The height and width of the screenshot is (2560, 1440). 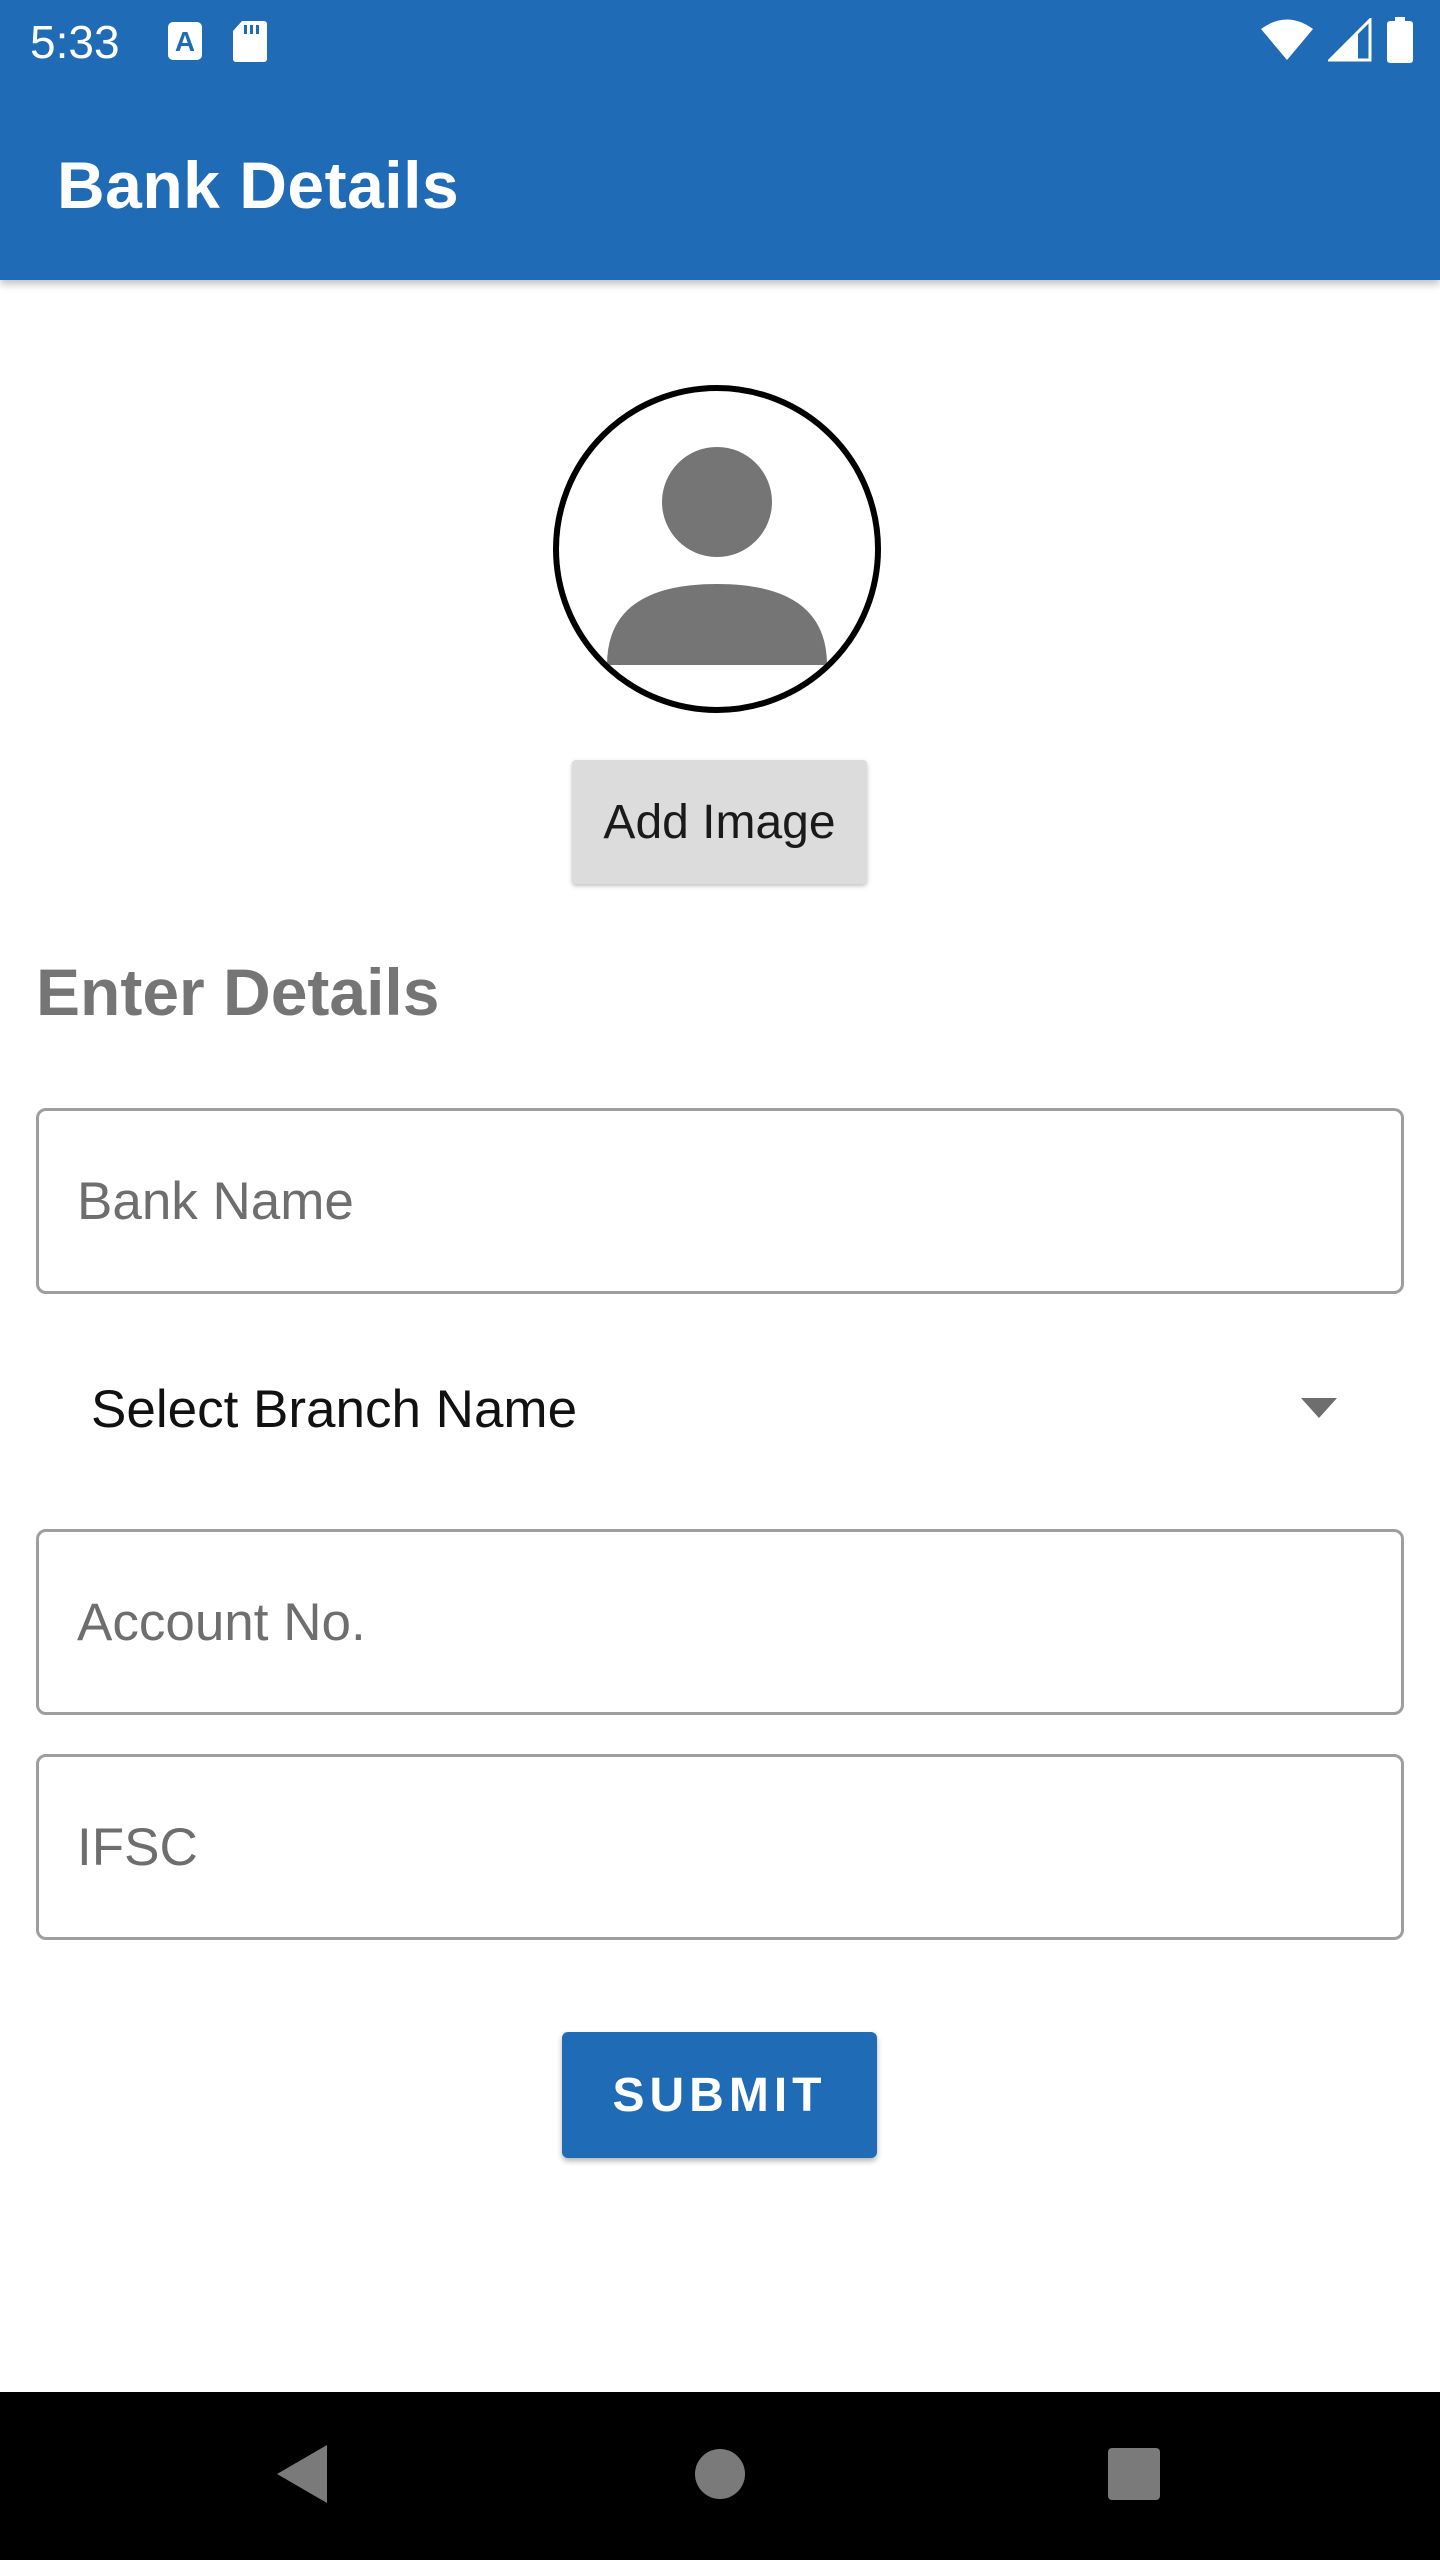 What do you see at coordinates (334, 1409) in the screenshot?
I see `branch-name-selected: Select Branch Name` at bounding box center [334, 1409].